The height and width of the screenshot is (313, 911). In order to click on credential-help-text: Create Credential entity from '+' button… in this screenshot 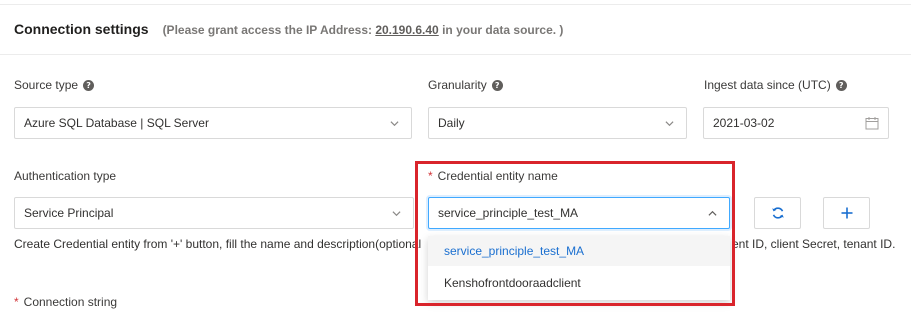, I will do `click(218, 244)`.